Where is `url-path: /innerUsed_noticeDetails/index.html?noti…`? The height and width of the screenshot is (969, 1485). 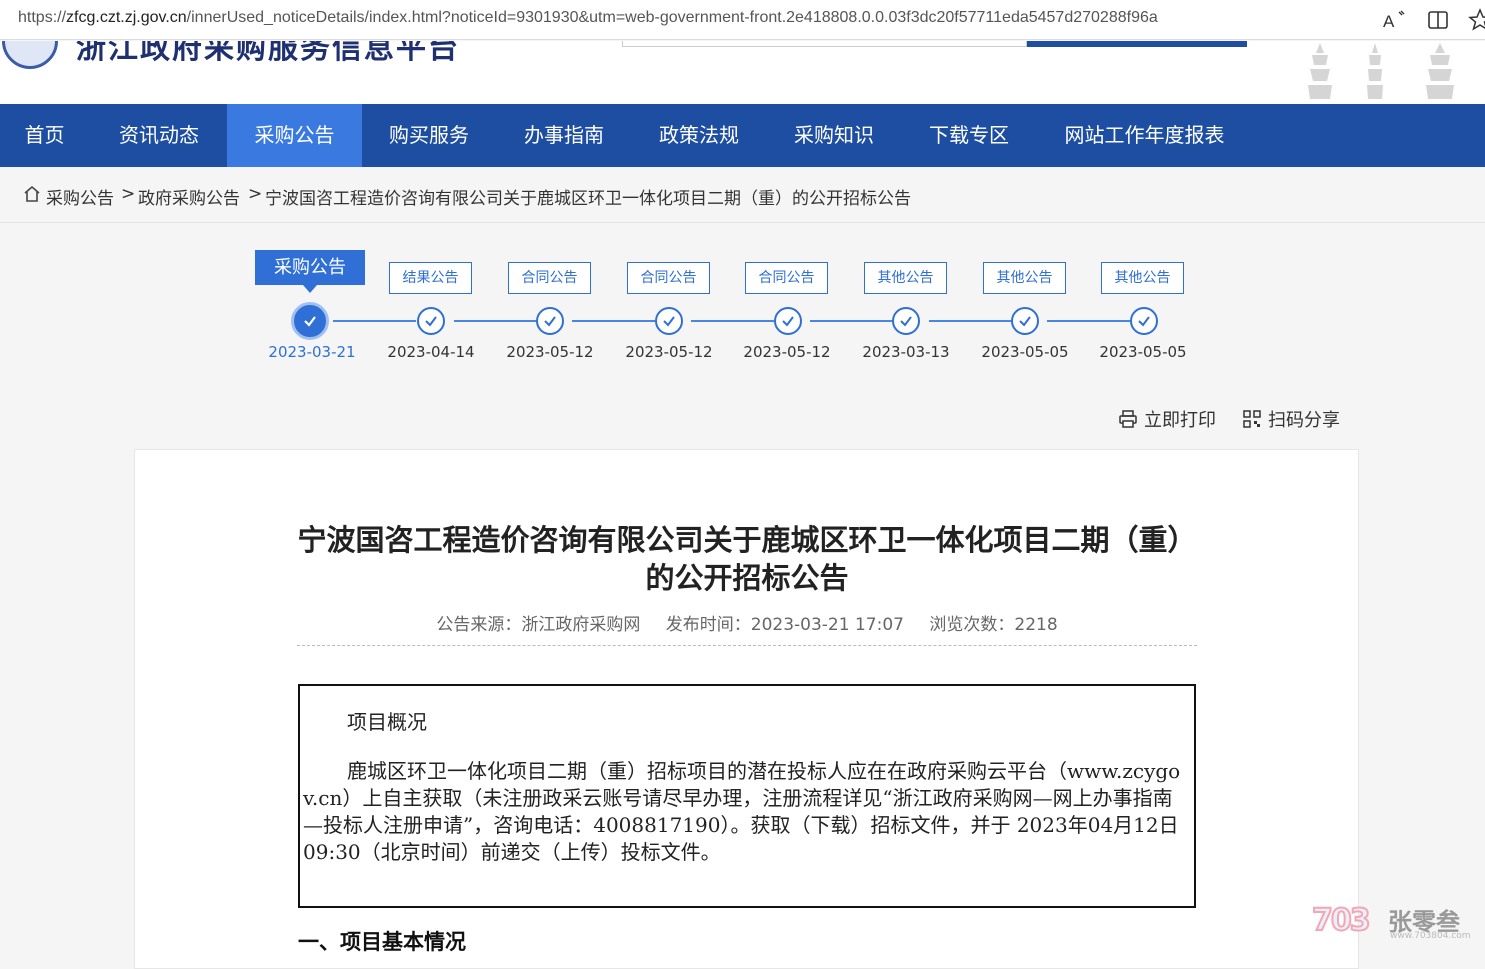
url-path: /innerUsed_noticeDetails/index.html?noti… is located at coordinates (672, 17).